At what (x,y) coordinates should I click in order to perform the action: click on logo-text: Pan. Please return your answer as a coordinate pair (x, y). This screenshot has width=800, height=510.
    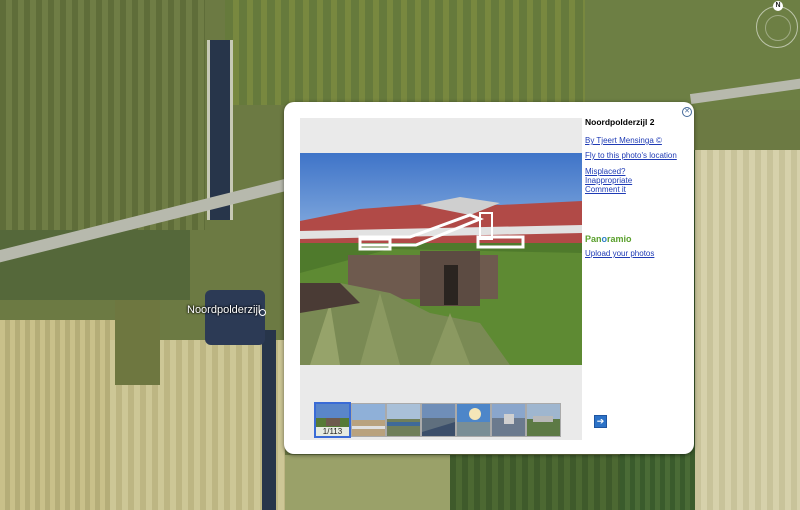
    Looking at the image, I should click on (593, 239).